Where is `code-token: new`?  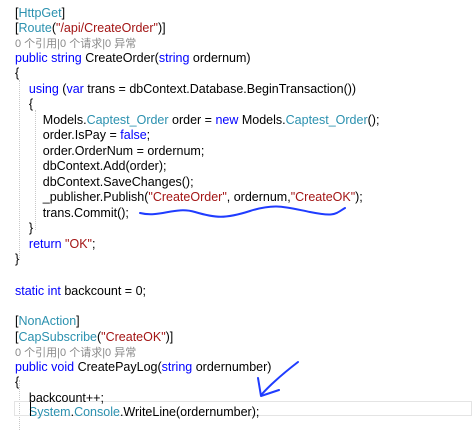
code-token: new is located at coordinates (227, 120).